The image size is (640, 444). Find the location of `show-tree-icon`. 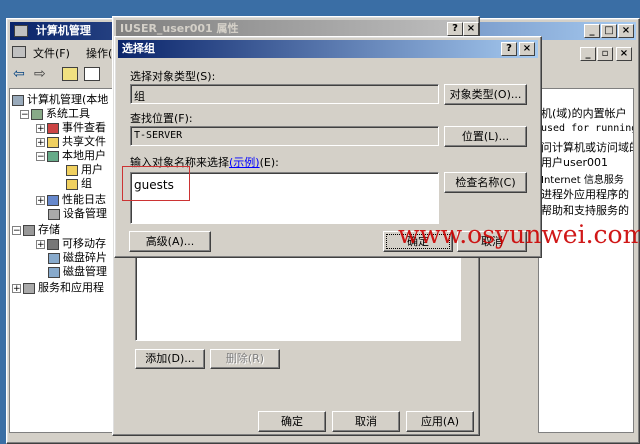

show-tree-icon is located at coordinates (92, 74).